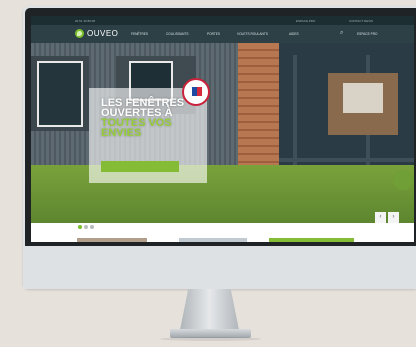 The image size is (416, 347). Describe the element at coordinates (85, 21) in the screenshot. I see `phone-number: 02 51 49 89 08` at that location.